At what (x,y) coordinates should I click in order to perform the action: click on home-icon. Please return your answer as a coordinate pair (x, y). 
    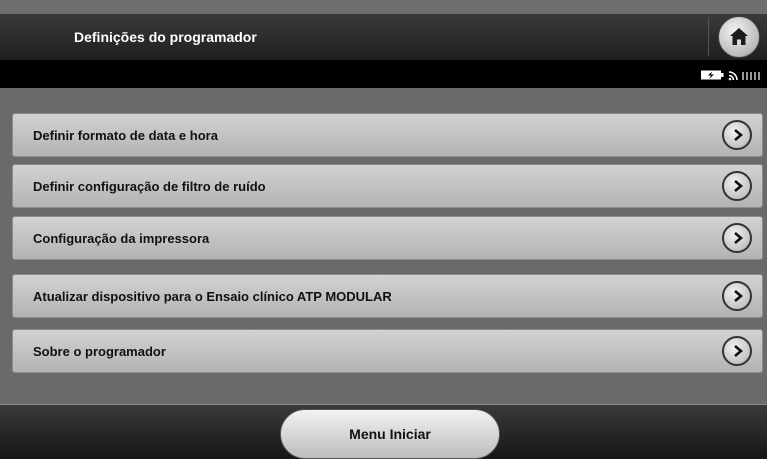
    Looking at the image, I should click on (739, 36).